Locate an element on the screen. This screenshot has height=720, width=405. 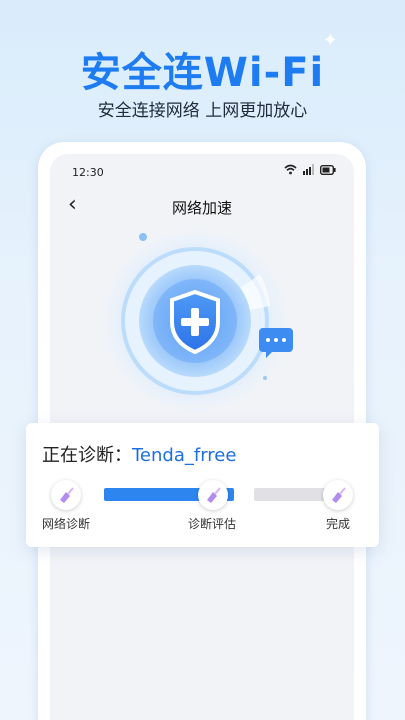
page-title: 网络加速 is located at coordinates (201, 208).